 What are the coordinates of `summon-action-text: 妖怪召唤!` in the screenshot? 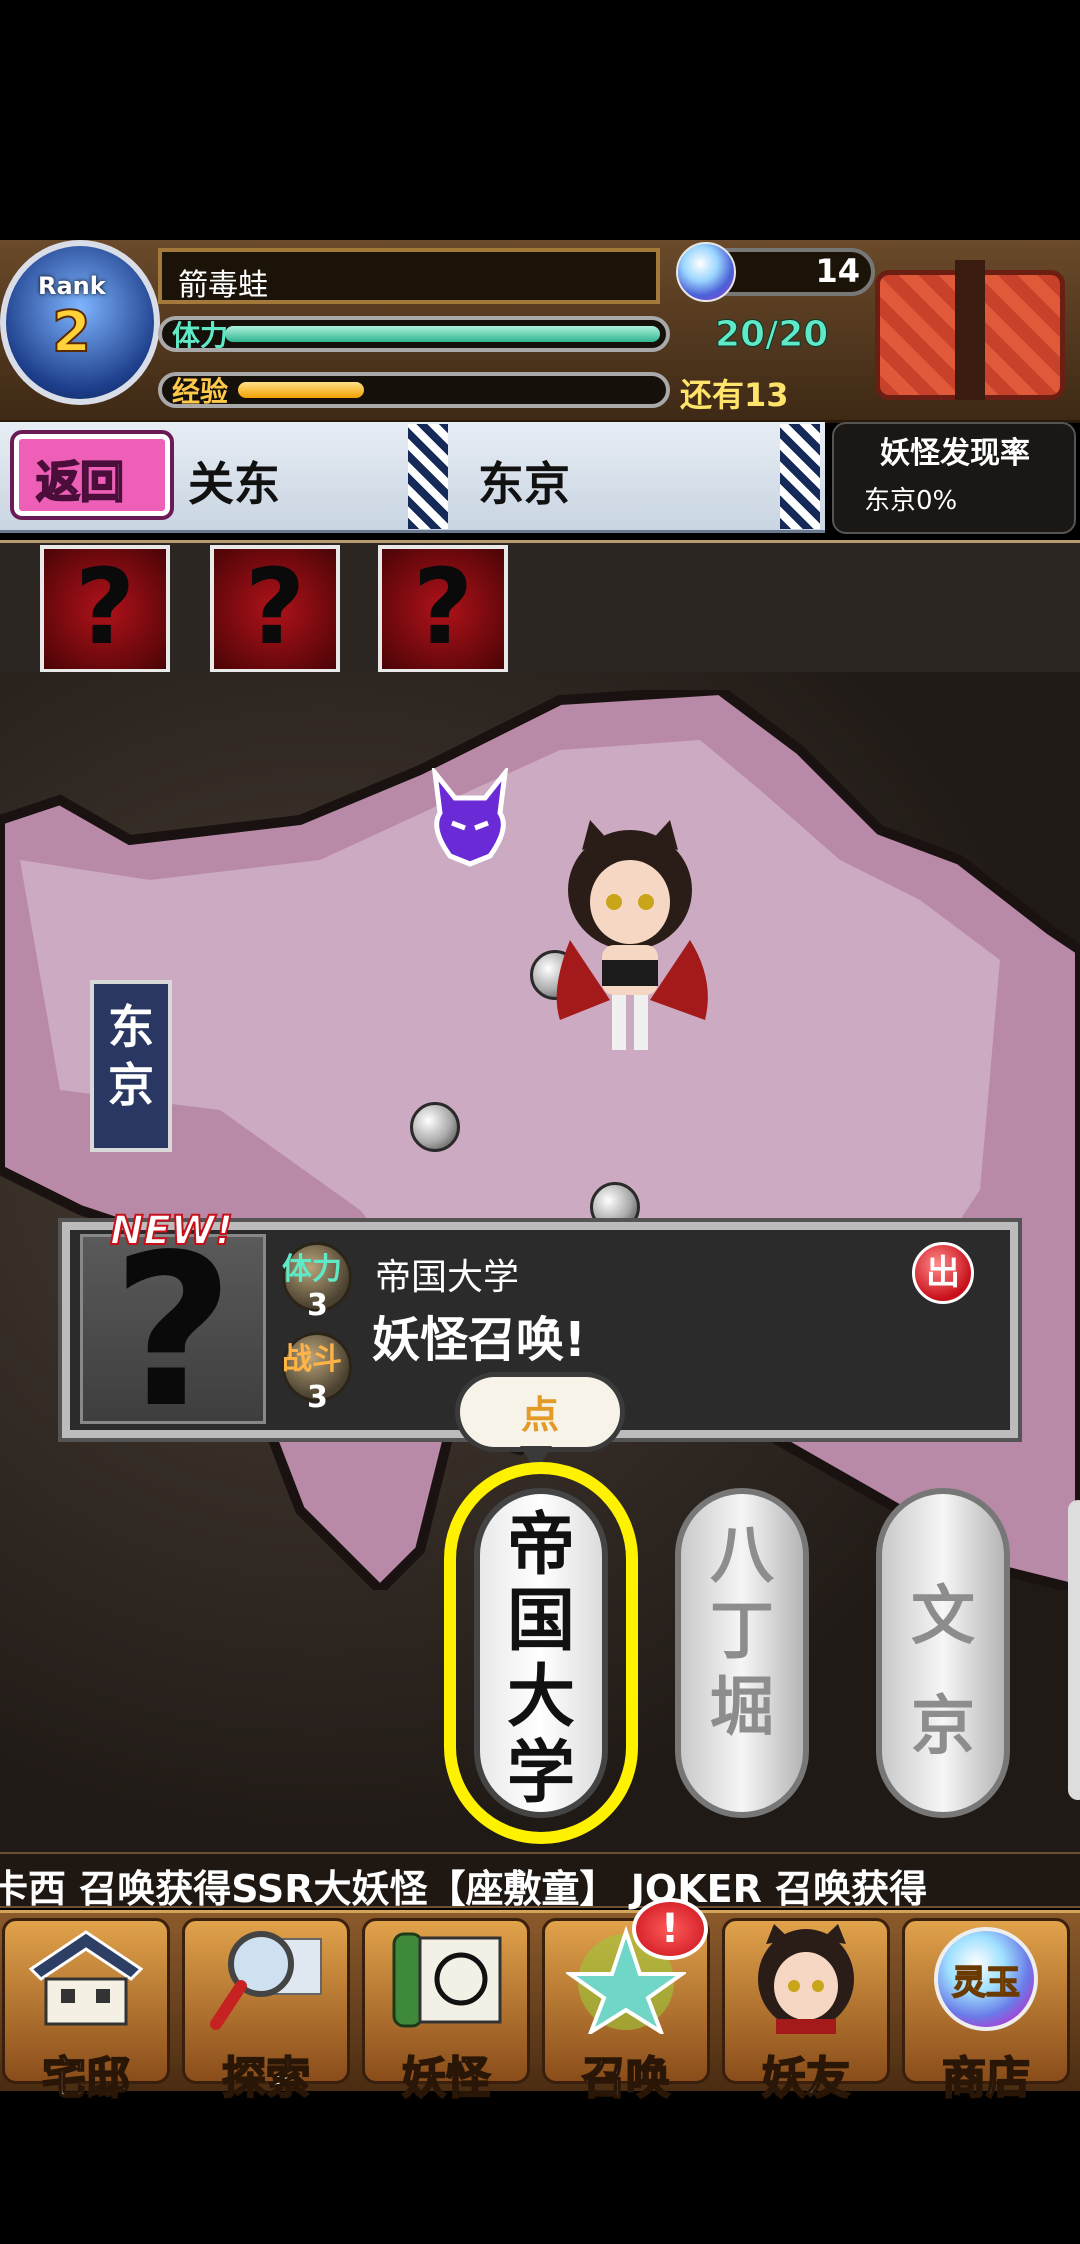 It's located at (479, 1340).